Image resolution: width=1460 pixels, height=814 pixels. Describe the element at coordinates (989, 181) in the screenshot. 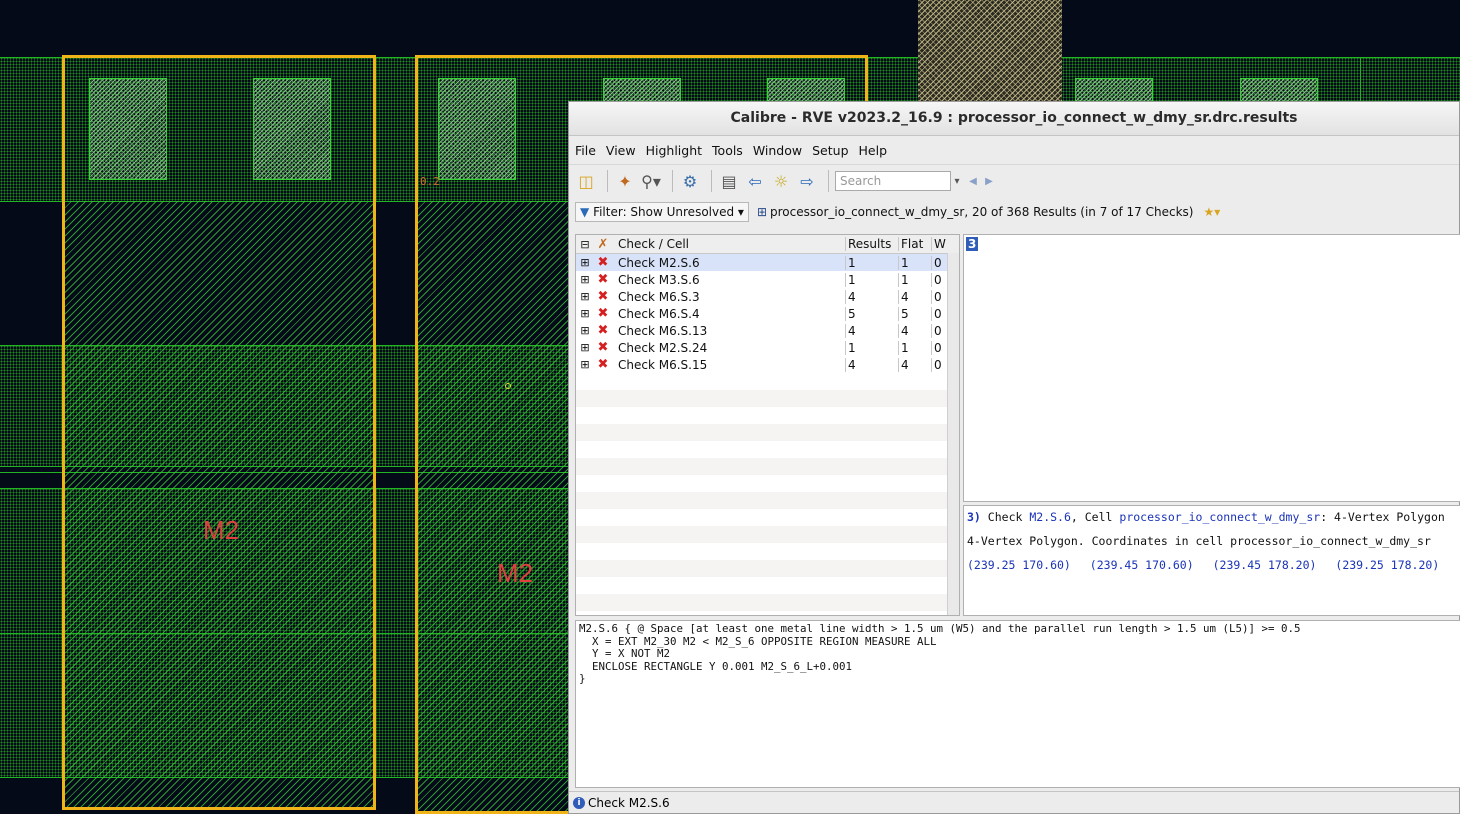

I see `search-next-icon: ▶` at that location.